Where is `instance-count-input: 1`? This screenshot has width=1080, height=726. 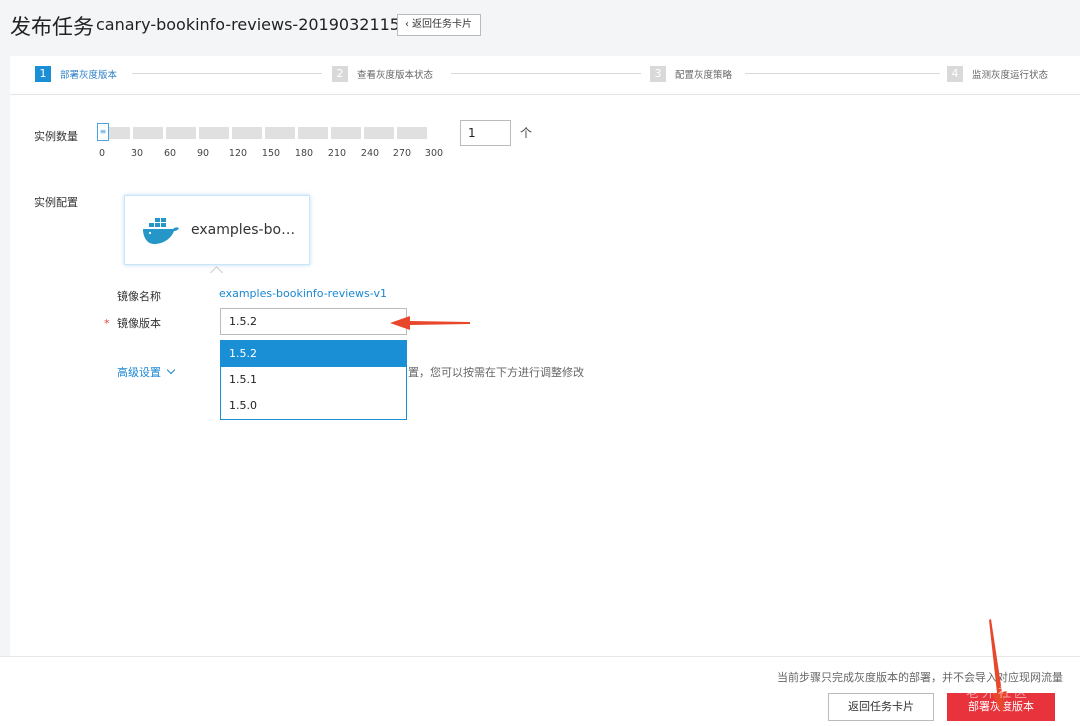
instance-count-input: 1 is located at coordinates (485, 133).